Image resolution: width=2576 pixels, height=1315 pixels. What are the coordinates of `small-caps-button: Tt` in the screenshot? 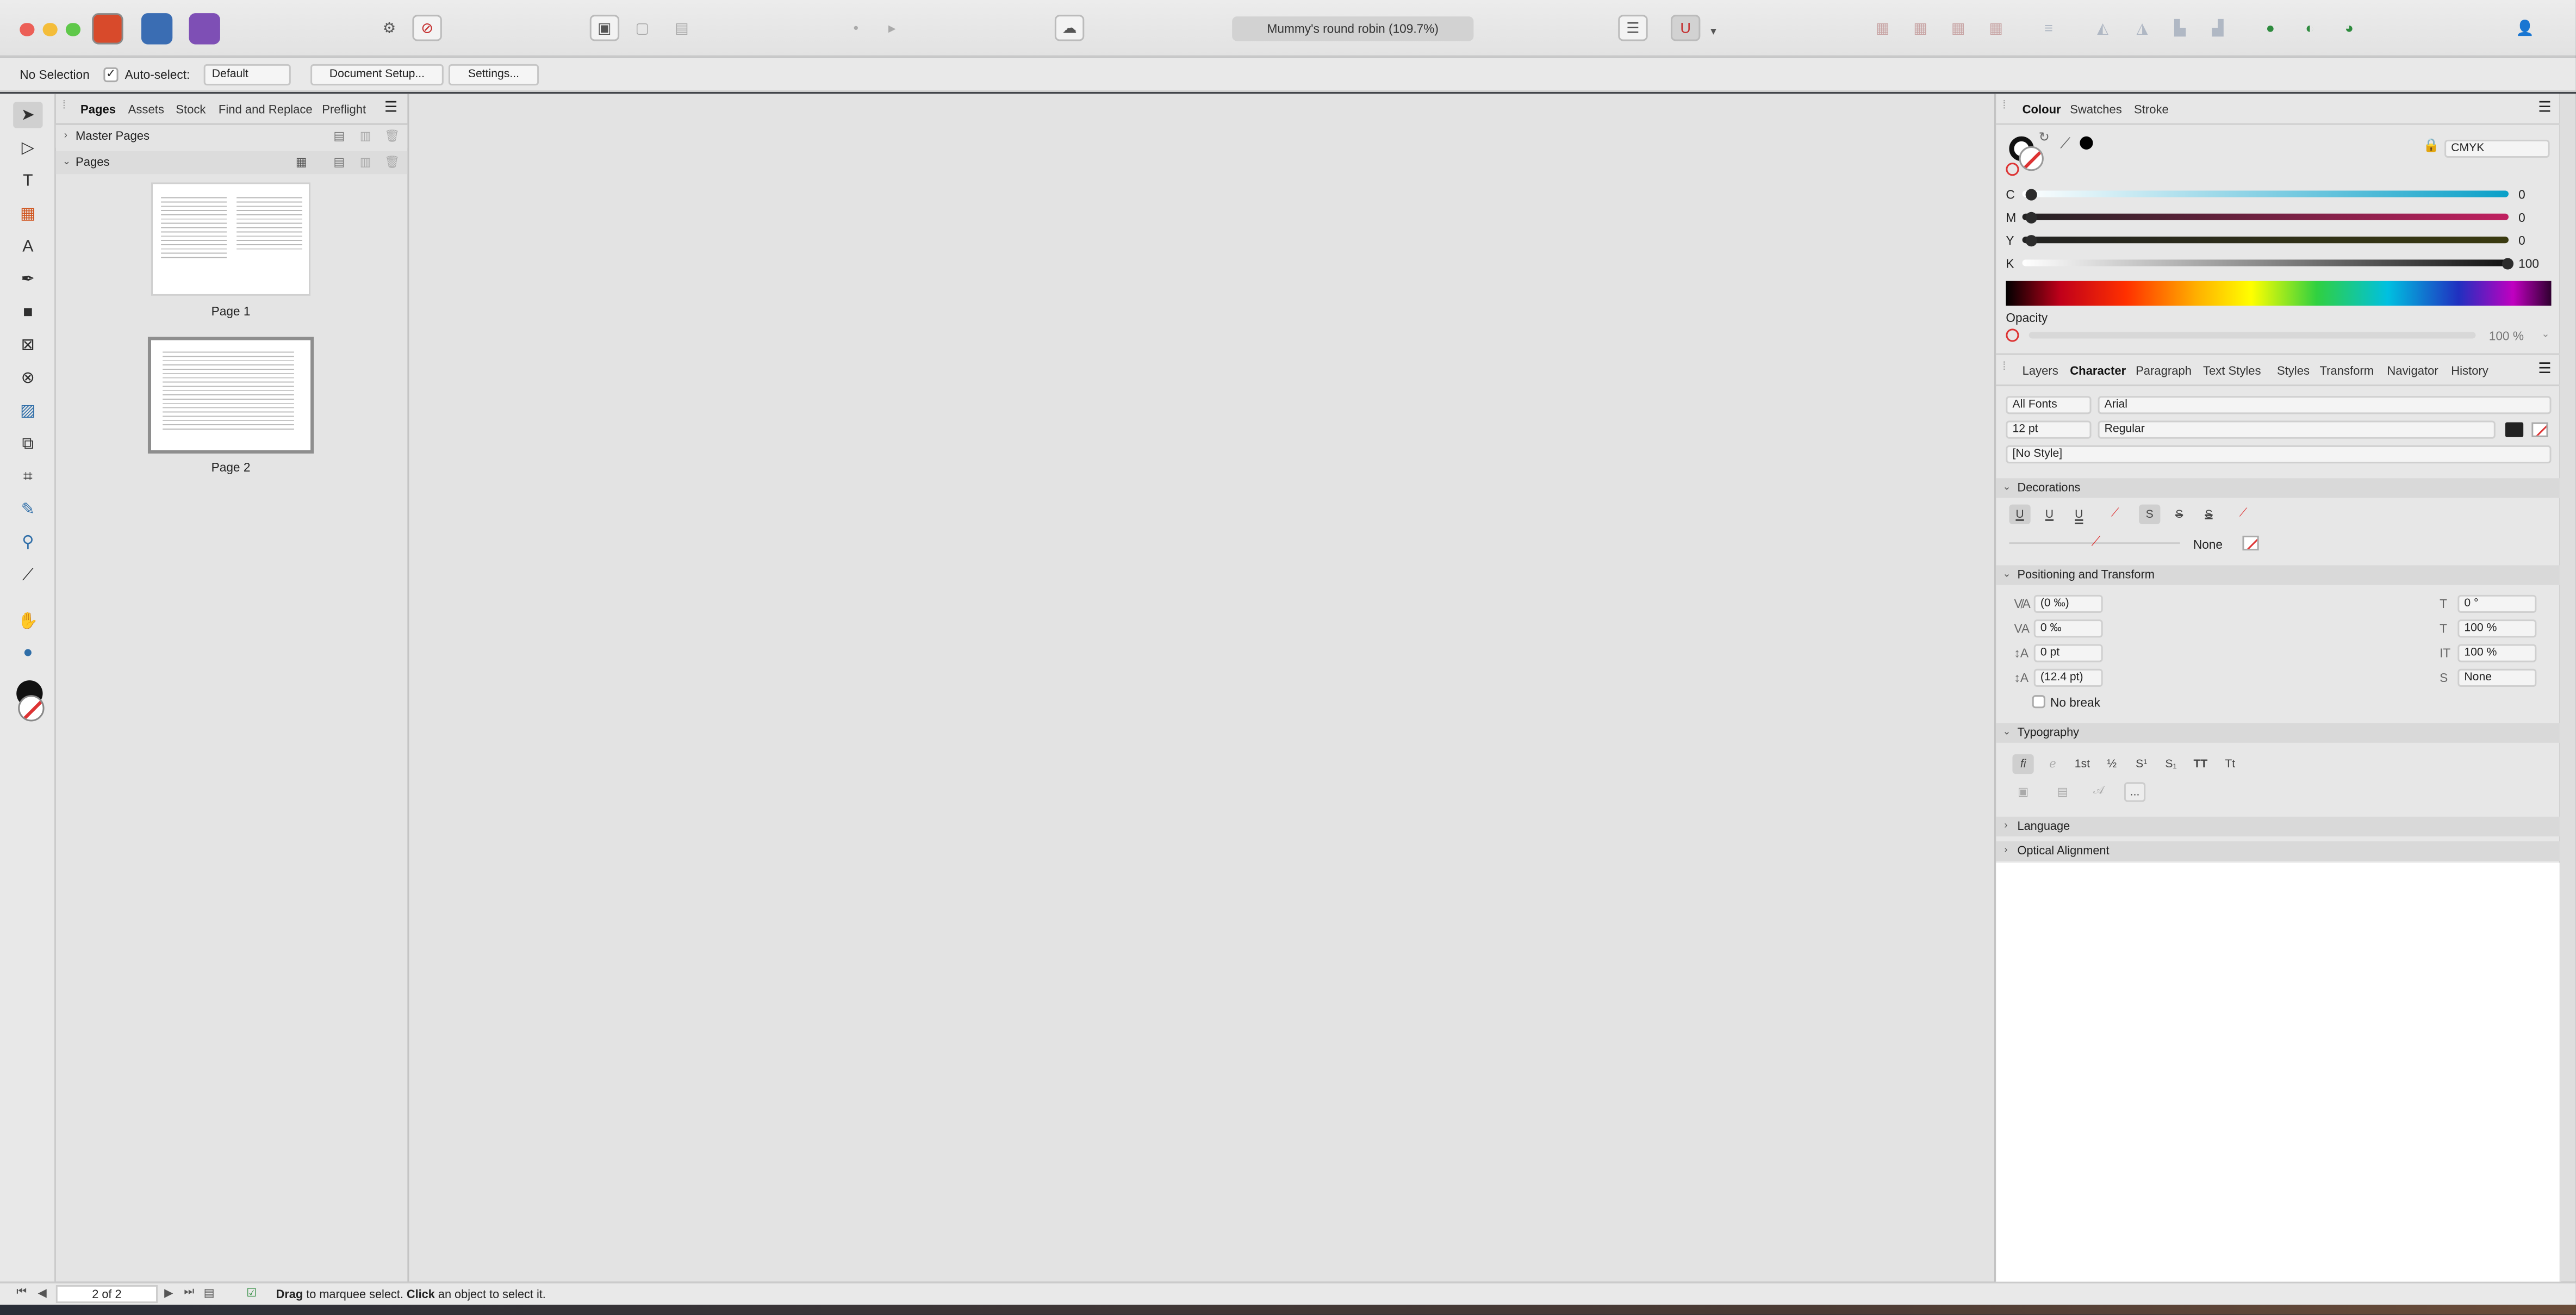 It's located at (2230, 764).